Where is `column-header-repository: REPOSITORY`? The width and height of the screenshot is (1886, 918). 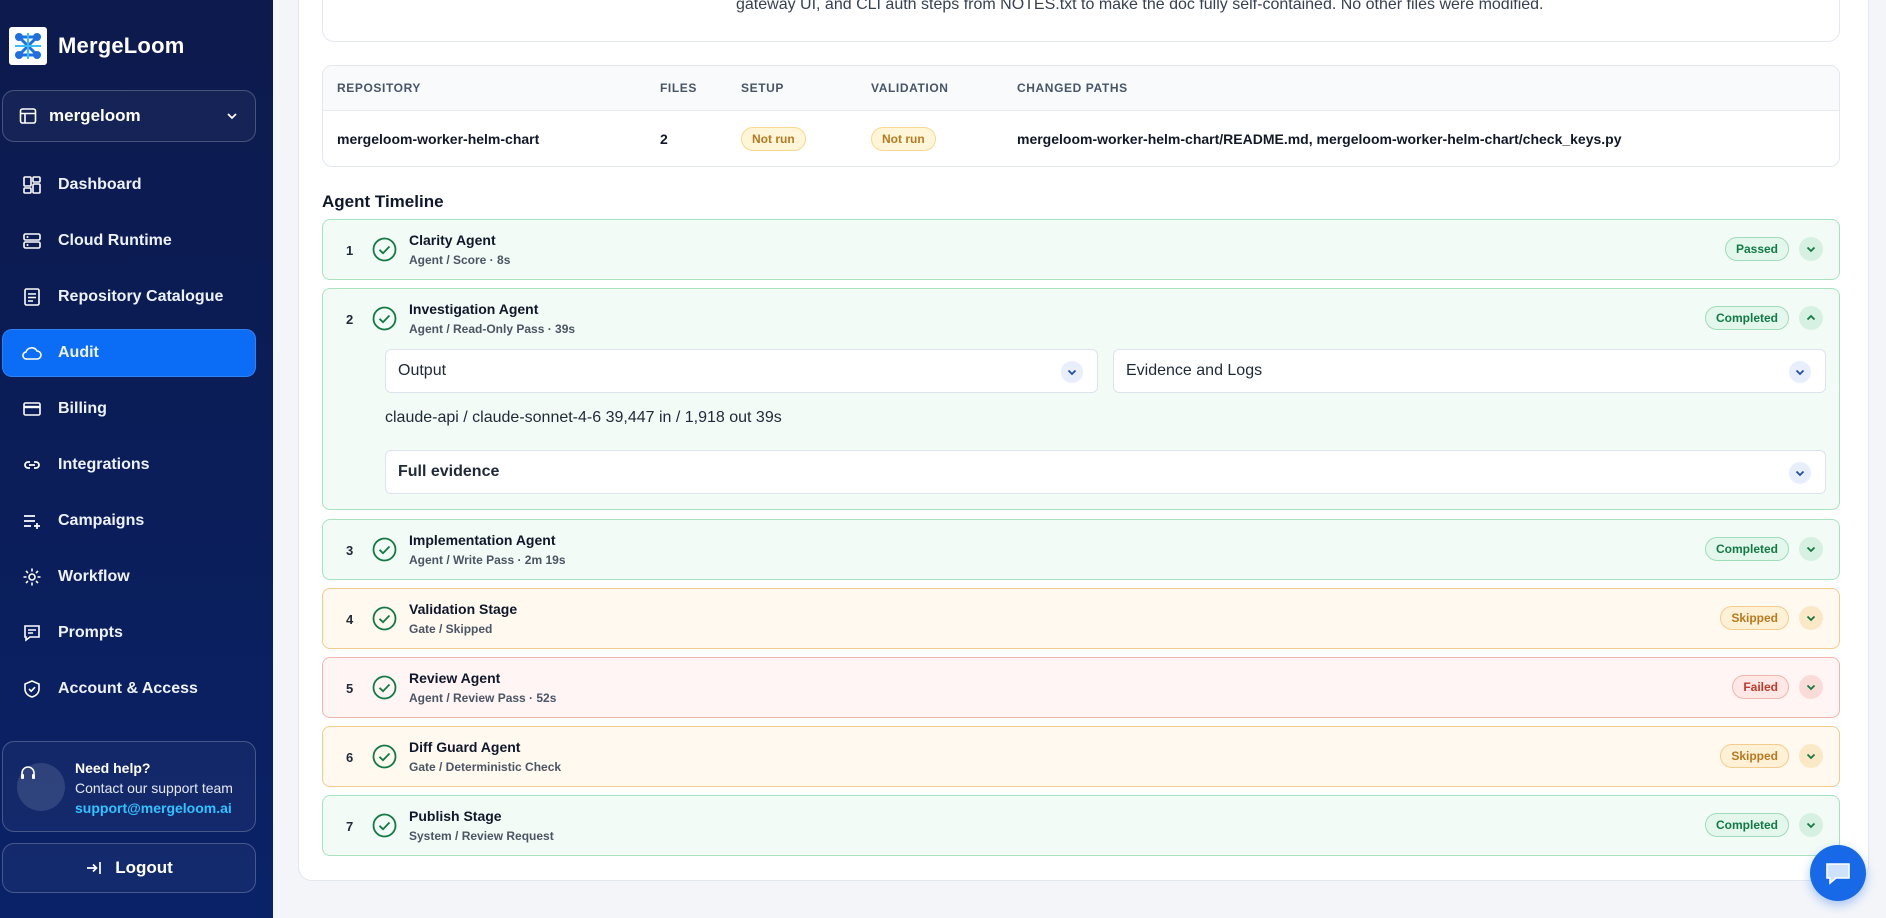 column-header-repository: REPOSITORY is located at coordinates (379, 88).